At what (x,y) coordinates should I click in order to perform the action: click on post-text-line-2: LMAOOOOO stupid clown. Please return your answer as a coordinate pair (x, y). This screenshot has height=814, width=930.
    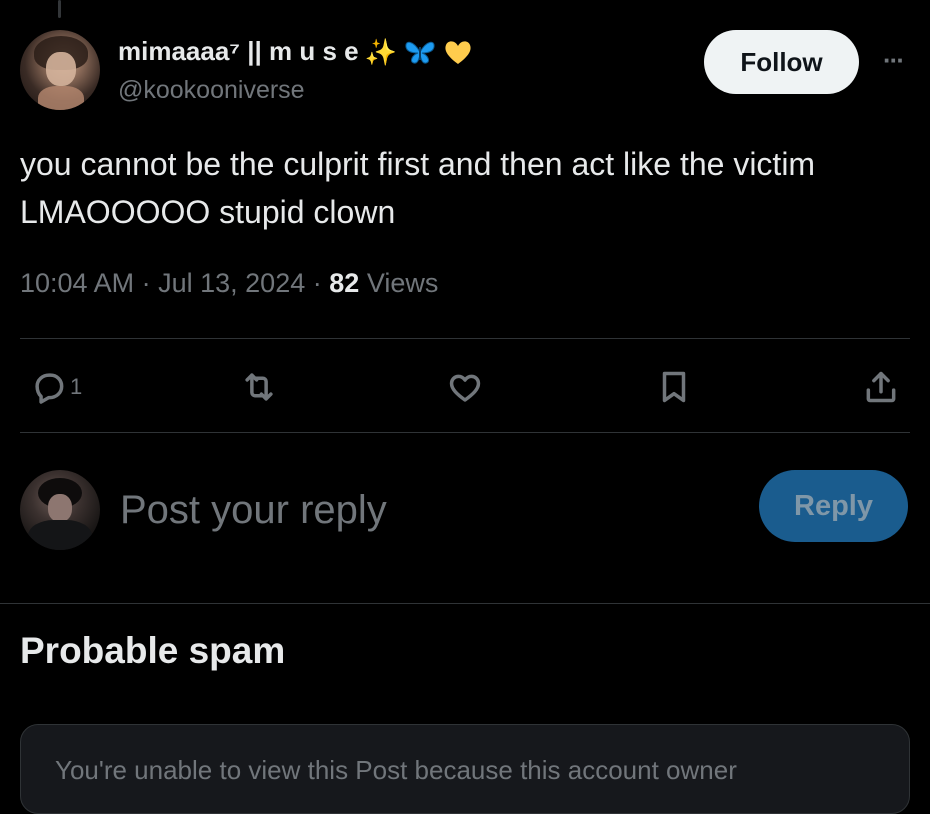
    Looking at the image, I should click on (208, 212).